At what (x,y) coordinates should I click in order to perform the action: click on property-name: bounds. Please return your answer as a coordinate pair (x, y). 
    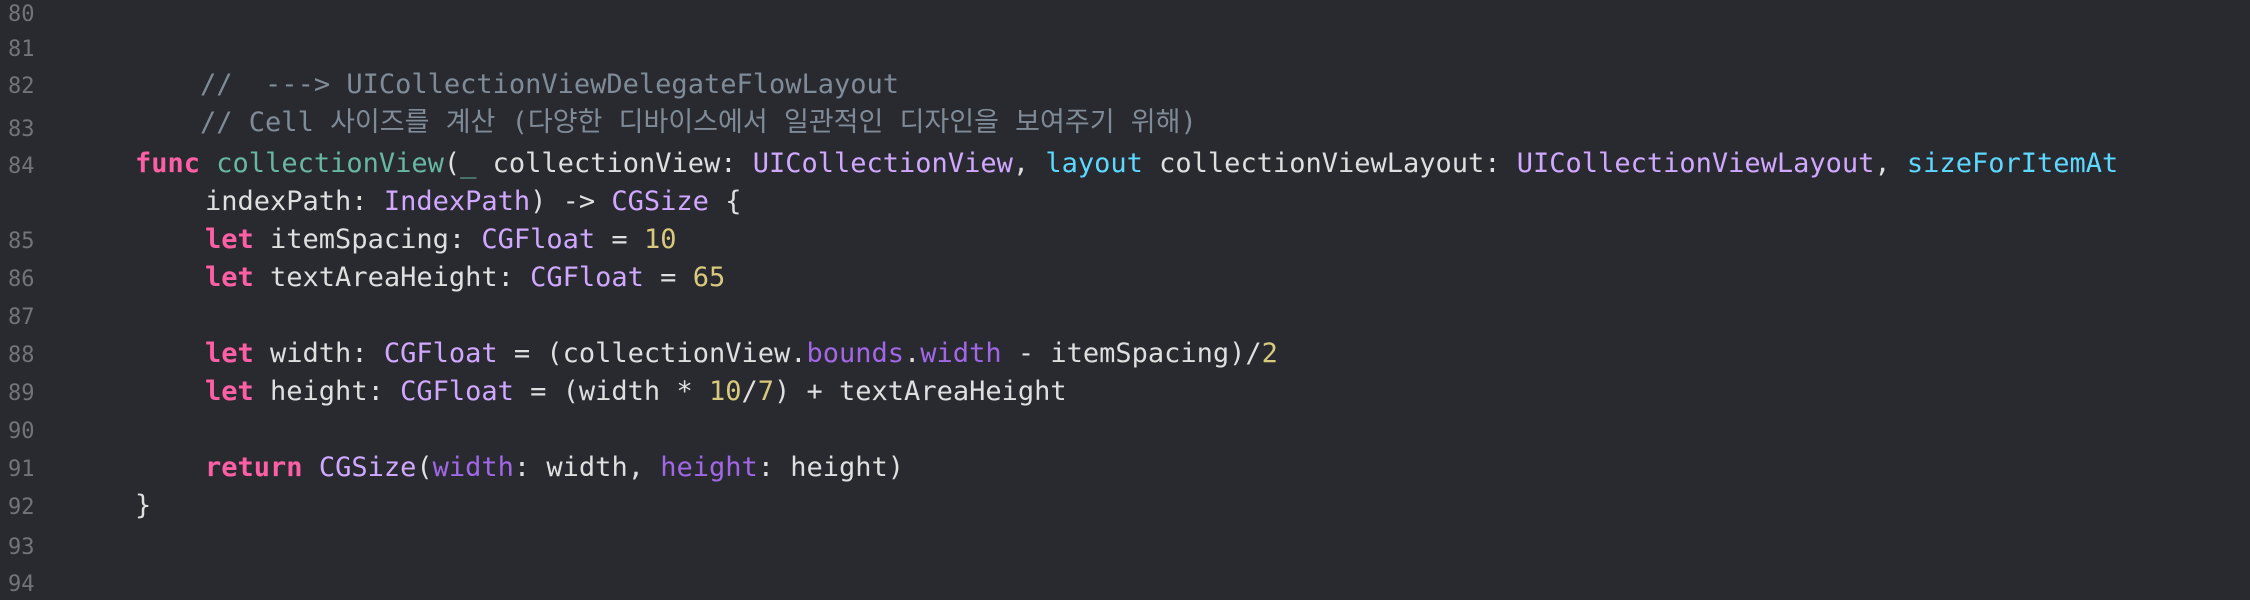
    Looking at the image, I should click on (855, 353).